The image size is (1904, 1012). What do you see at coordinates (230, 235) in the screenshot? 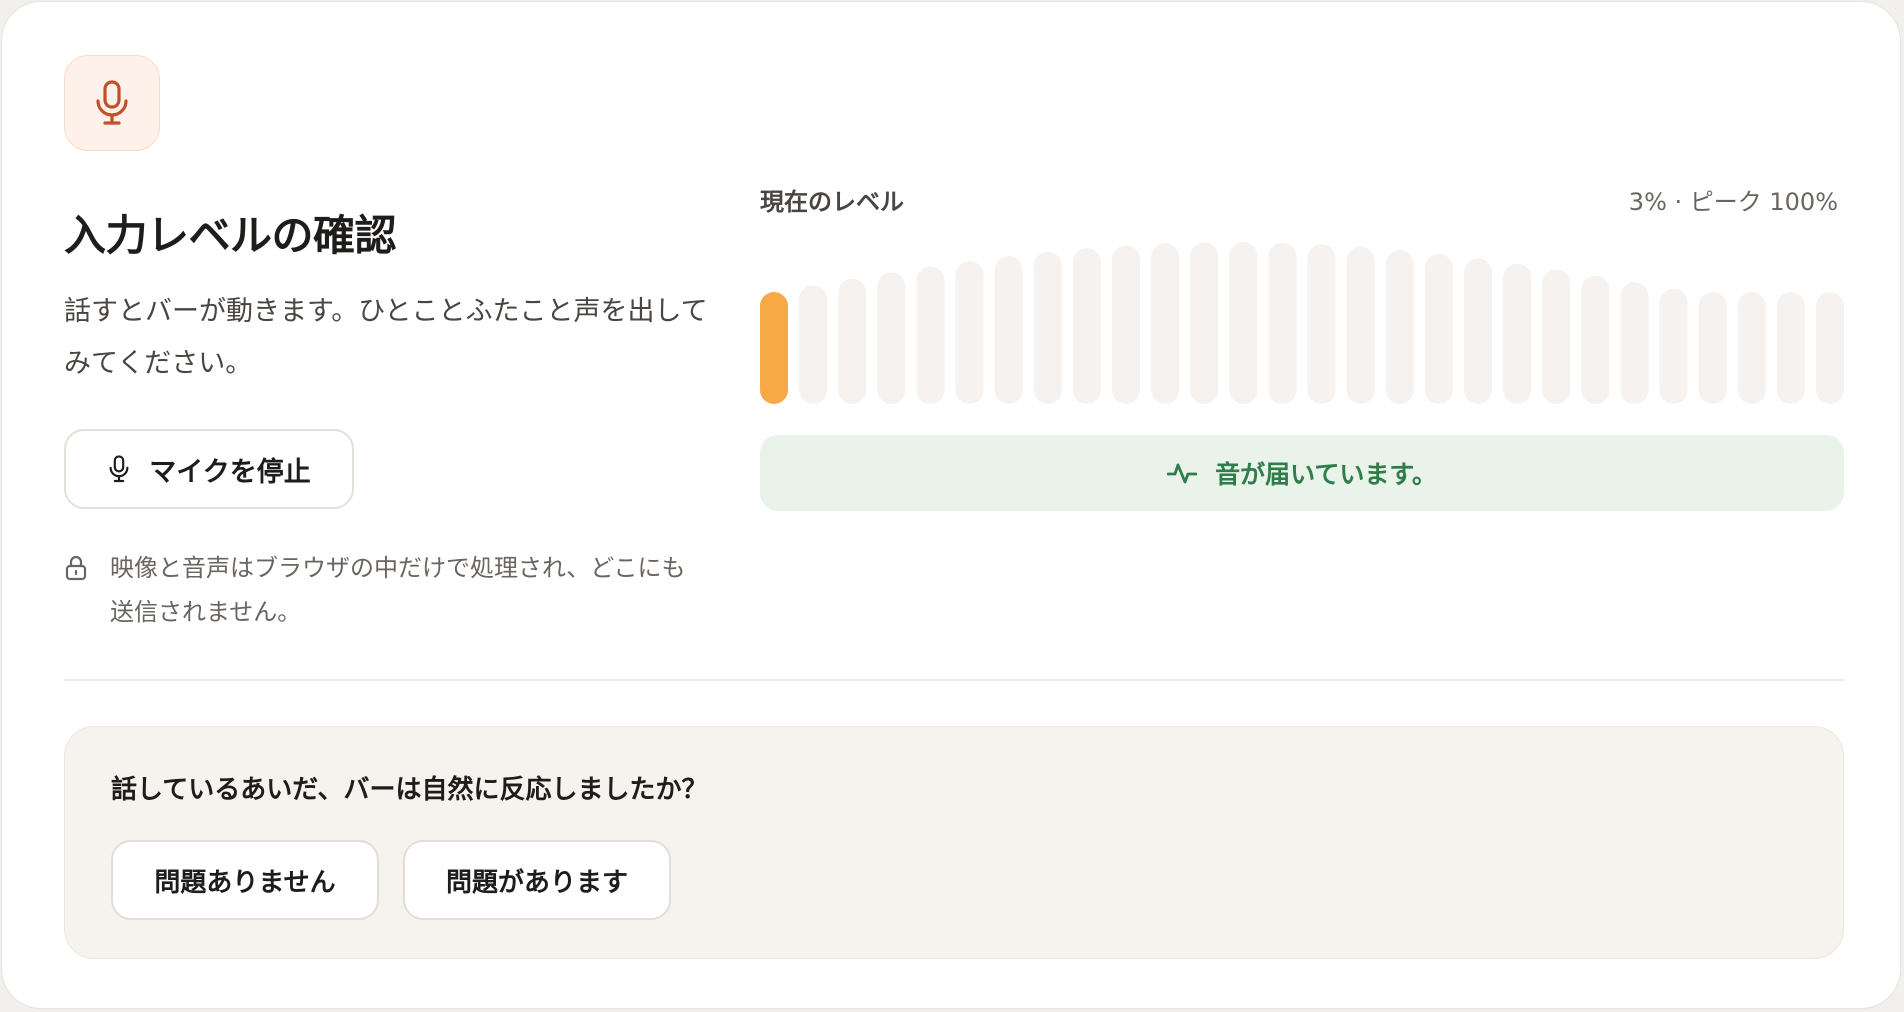
I see `page-title: 入力レベルの確認` at bounding box center [230, 235].